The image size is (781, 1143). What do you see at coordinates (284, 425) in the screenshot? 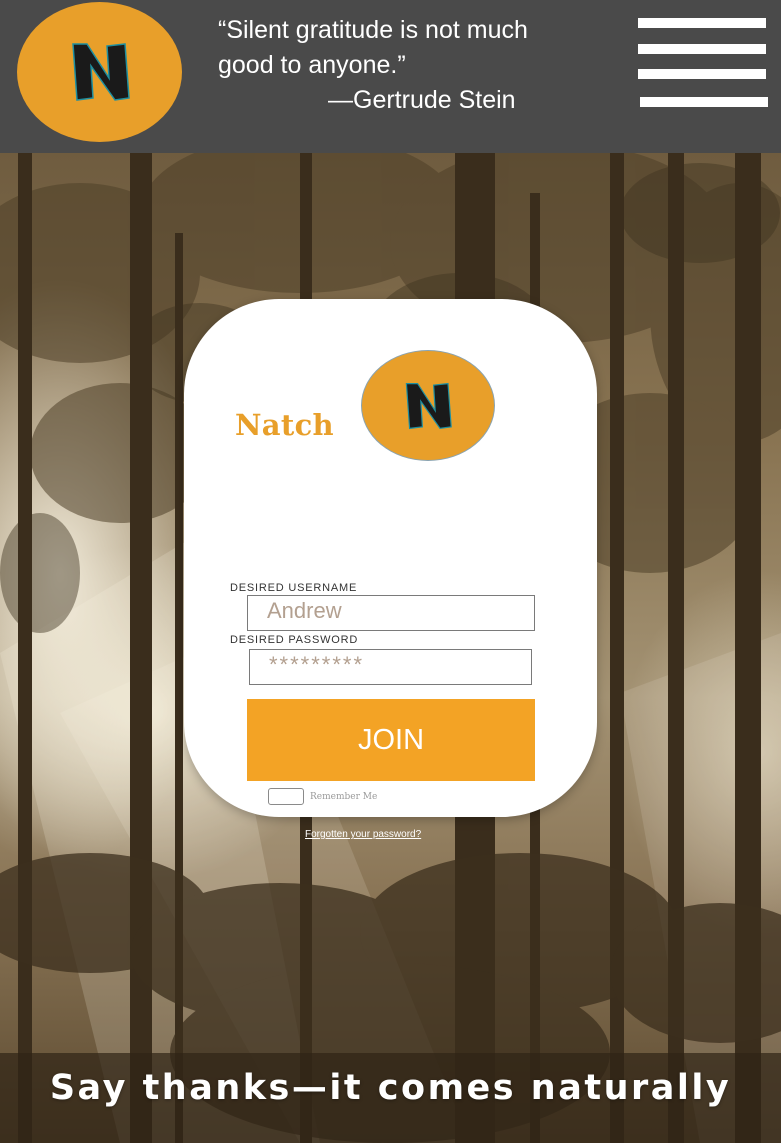
I see `brand-name: Natch` at bounding box center [284, 425].